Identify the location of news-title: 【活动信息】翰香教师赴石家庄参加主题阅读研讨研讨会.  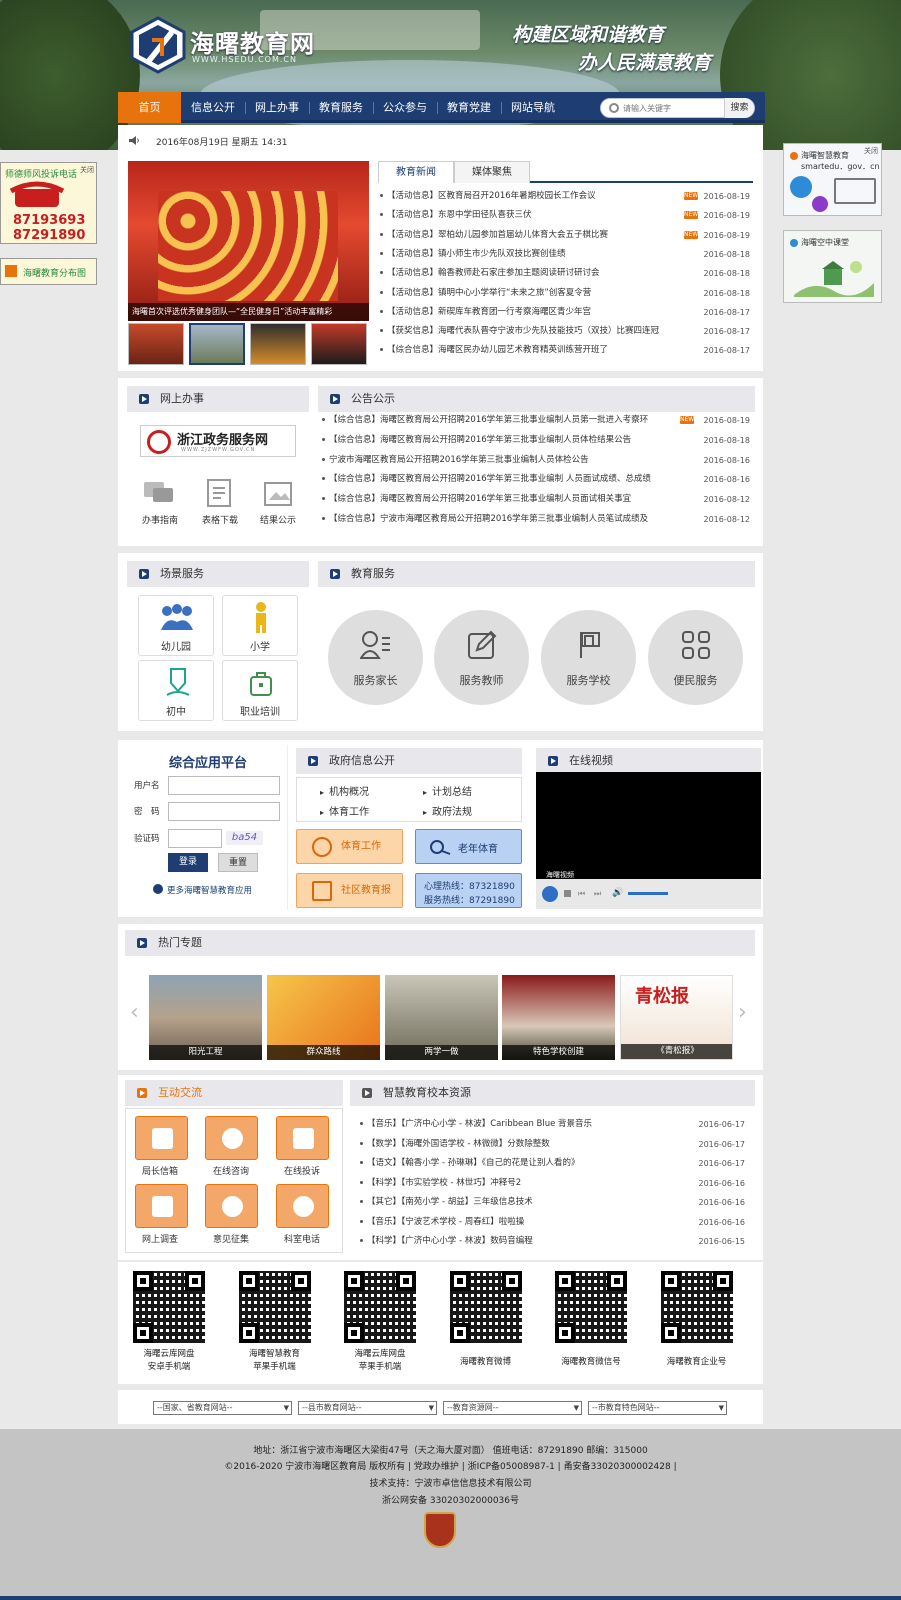
(493, 273).